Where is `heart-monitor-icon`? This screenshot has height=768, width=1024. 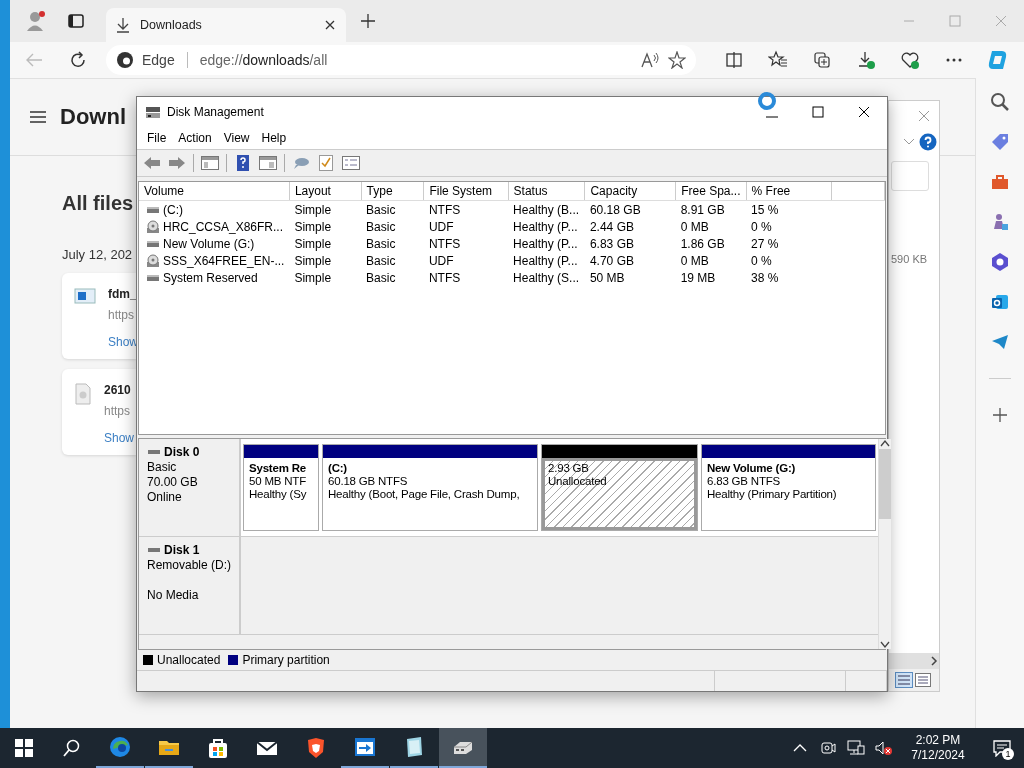
heart-monitor-icon is located at coordinates (910, 60).